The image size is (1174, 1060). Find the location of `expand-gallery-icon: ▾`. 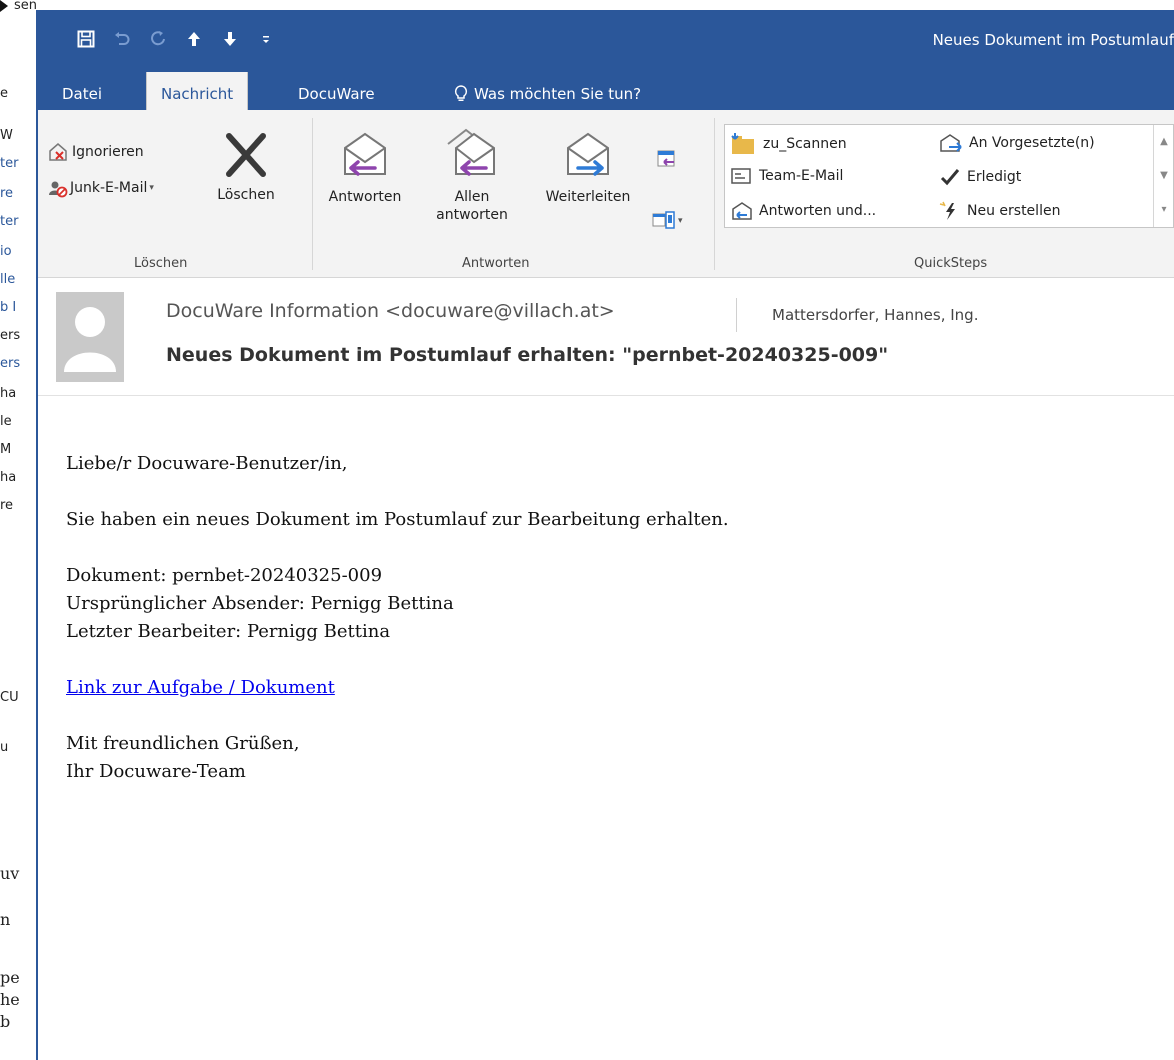

expand-gallery-icon: ▾ is located at coordinates (1164, 210).